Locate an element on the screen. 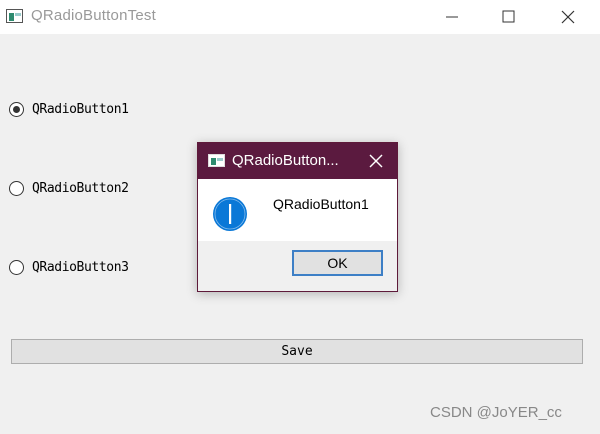 The height and width of the screenshot is (434, 600). app-window-icon is located at coordinates (14, 16).